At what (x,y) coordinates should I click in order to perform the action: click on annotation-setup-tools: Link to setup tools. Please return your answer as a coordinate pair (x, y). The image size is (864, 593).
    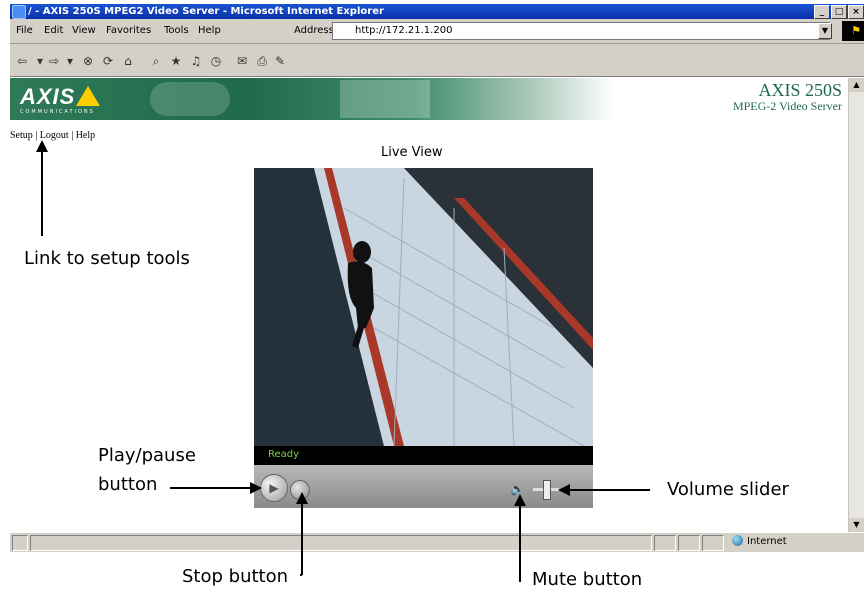
    Looking at the image, I should click on (107, 258).